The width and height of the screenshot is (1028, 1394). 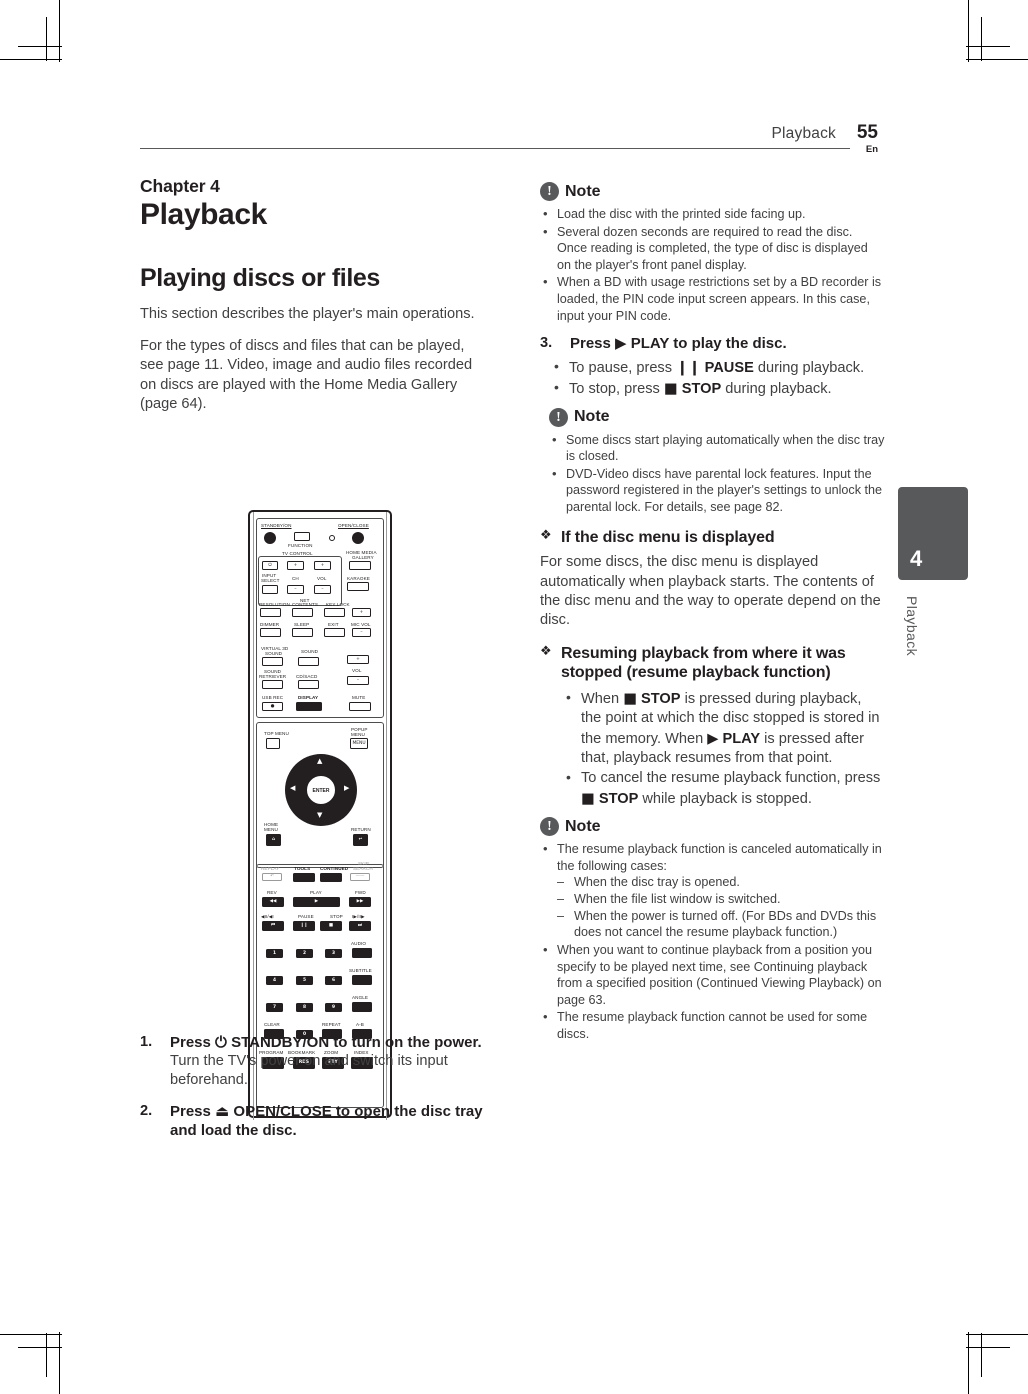 I want to click on play-icon: ▶, so click(x=316, y=901).